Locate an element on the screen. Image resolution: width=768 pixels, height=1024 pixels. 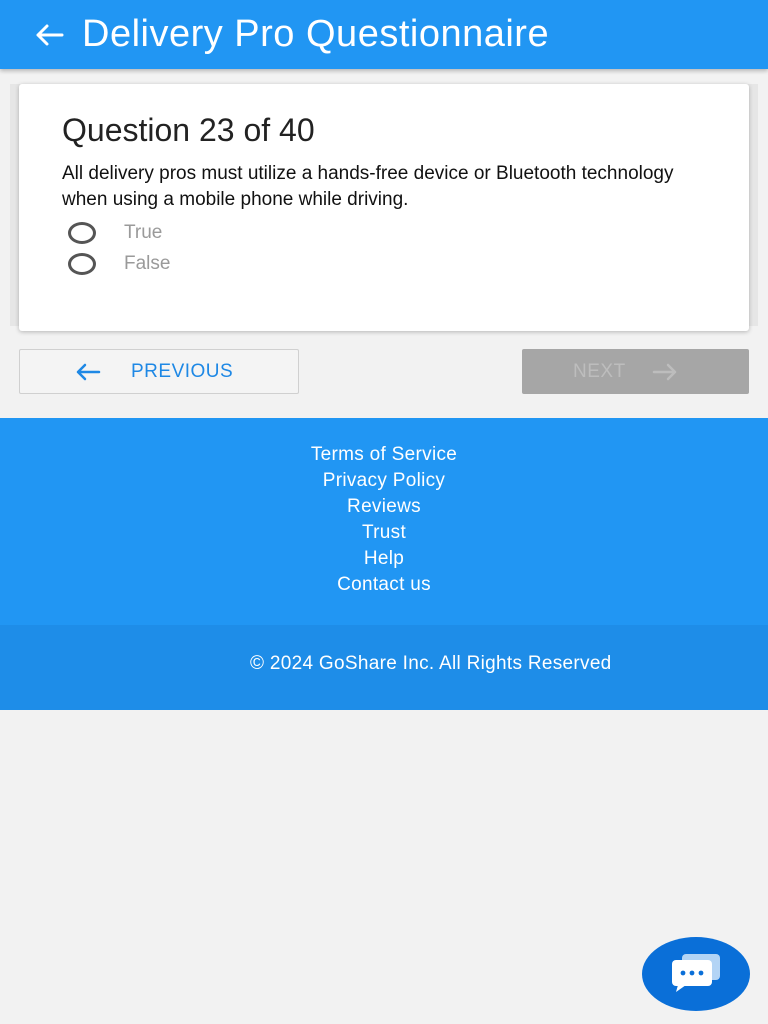
back-arrow-icon is located at coordinates (49, 35).